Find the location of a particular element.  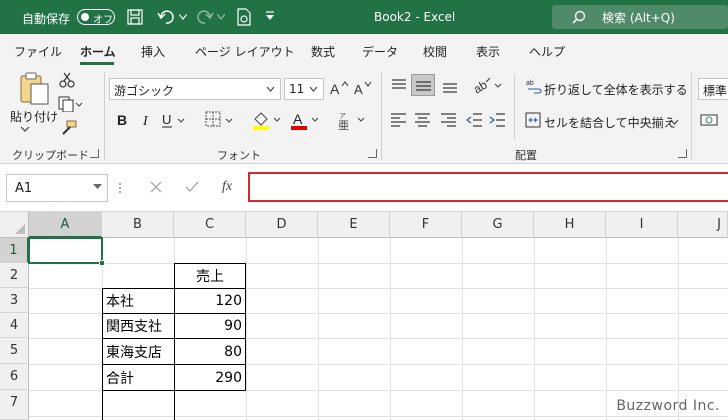

merge-center-icon is located at coordinates (533, 120).